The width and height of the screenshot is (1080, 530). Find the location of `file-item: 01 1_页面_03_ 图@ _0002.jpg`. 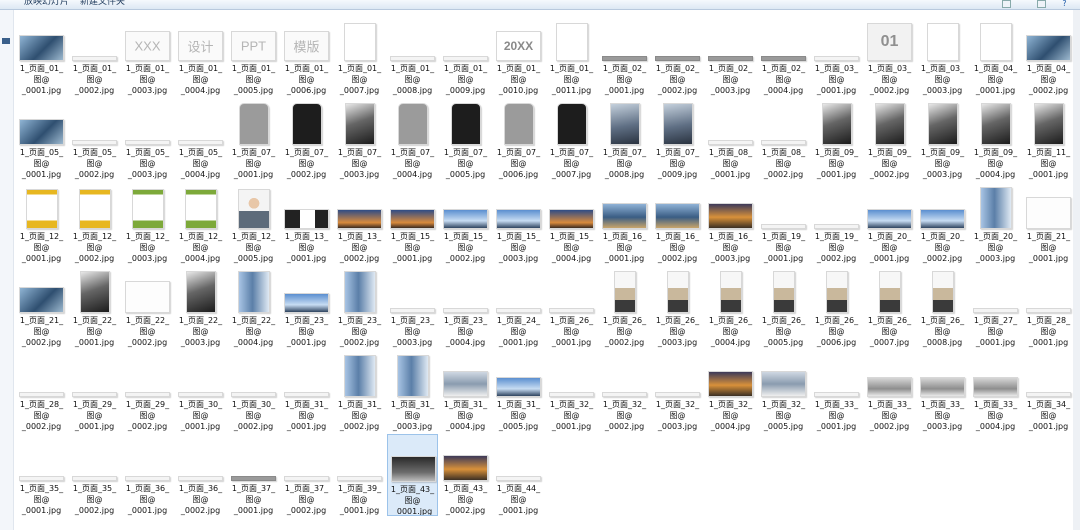

file-item: 01 1_页面_03_ 图@ _0002.jpg is located at coordinates (889, 55).